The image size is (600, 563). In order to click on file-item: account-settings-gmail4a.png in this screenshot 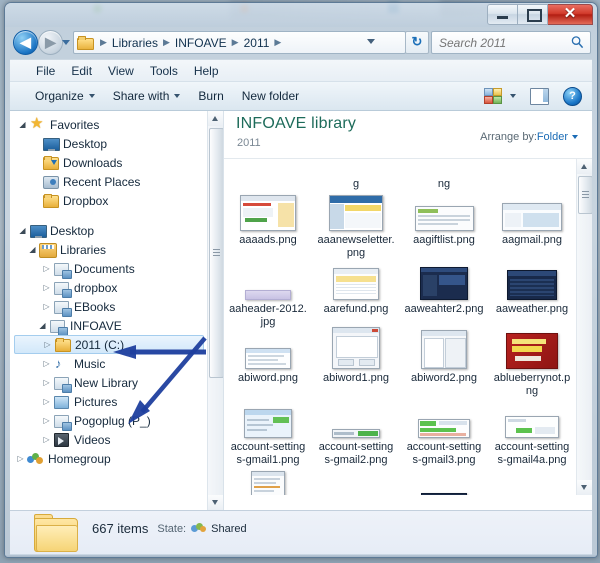, I will do `click(532, 432)`.